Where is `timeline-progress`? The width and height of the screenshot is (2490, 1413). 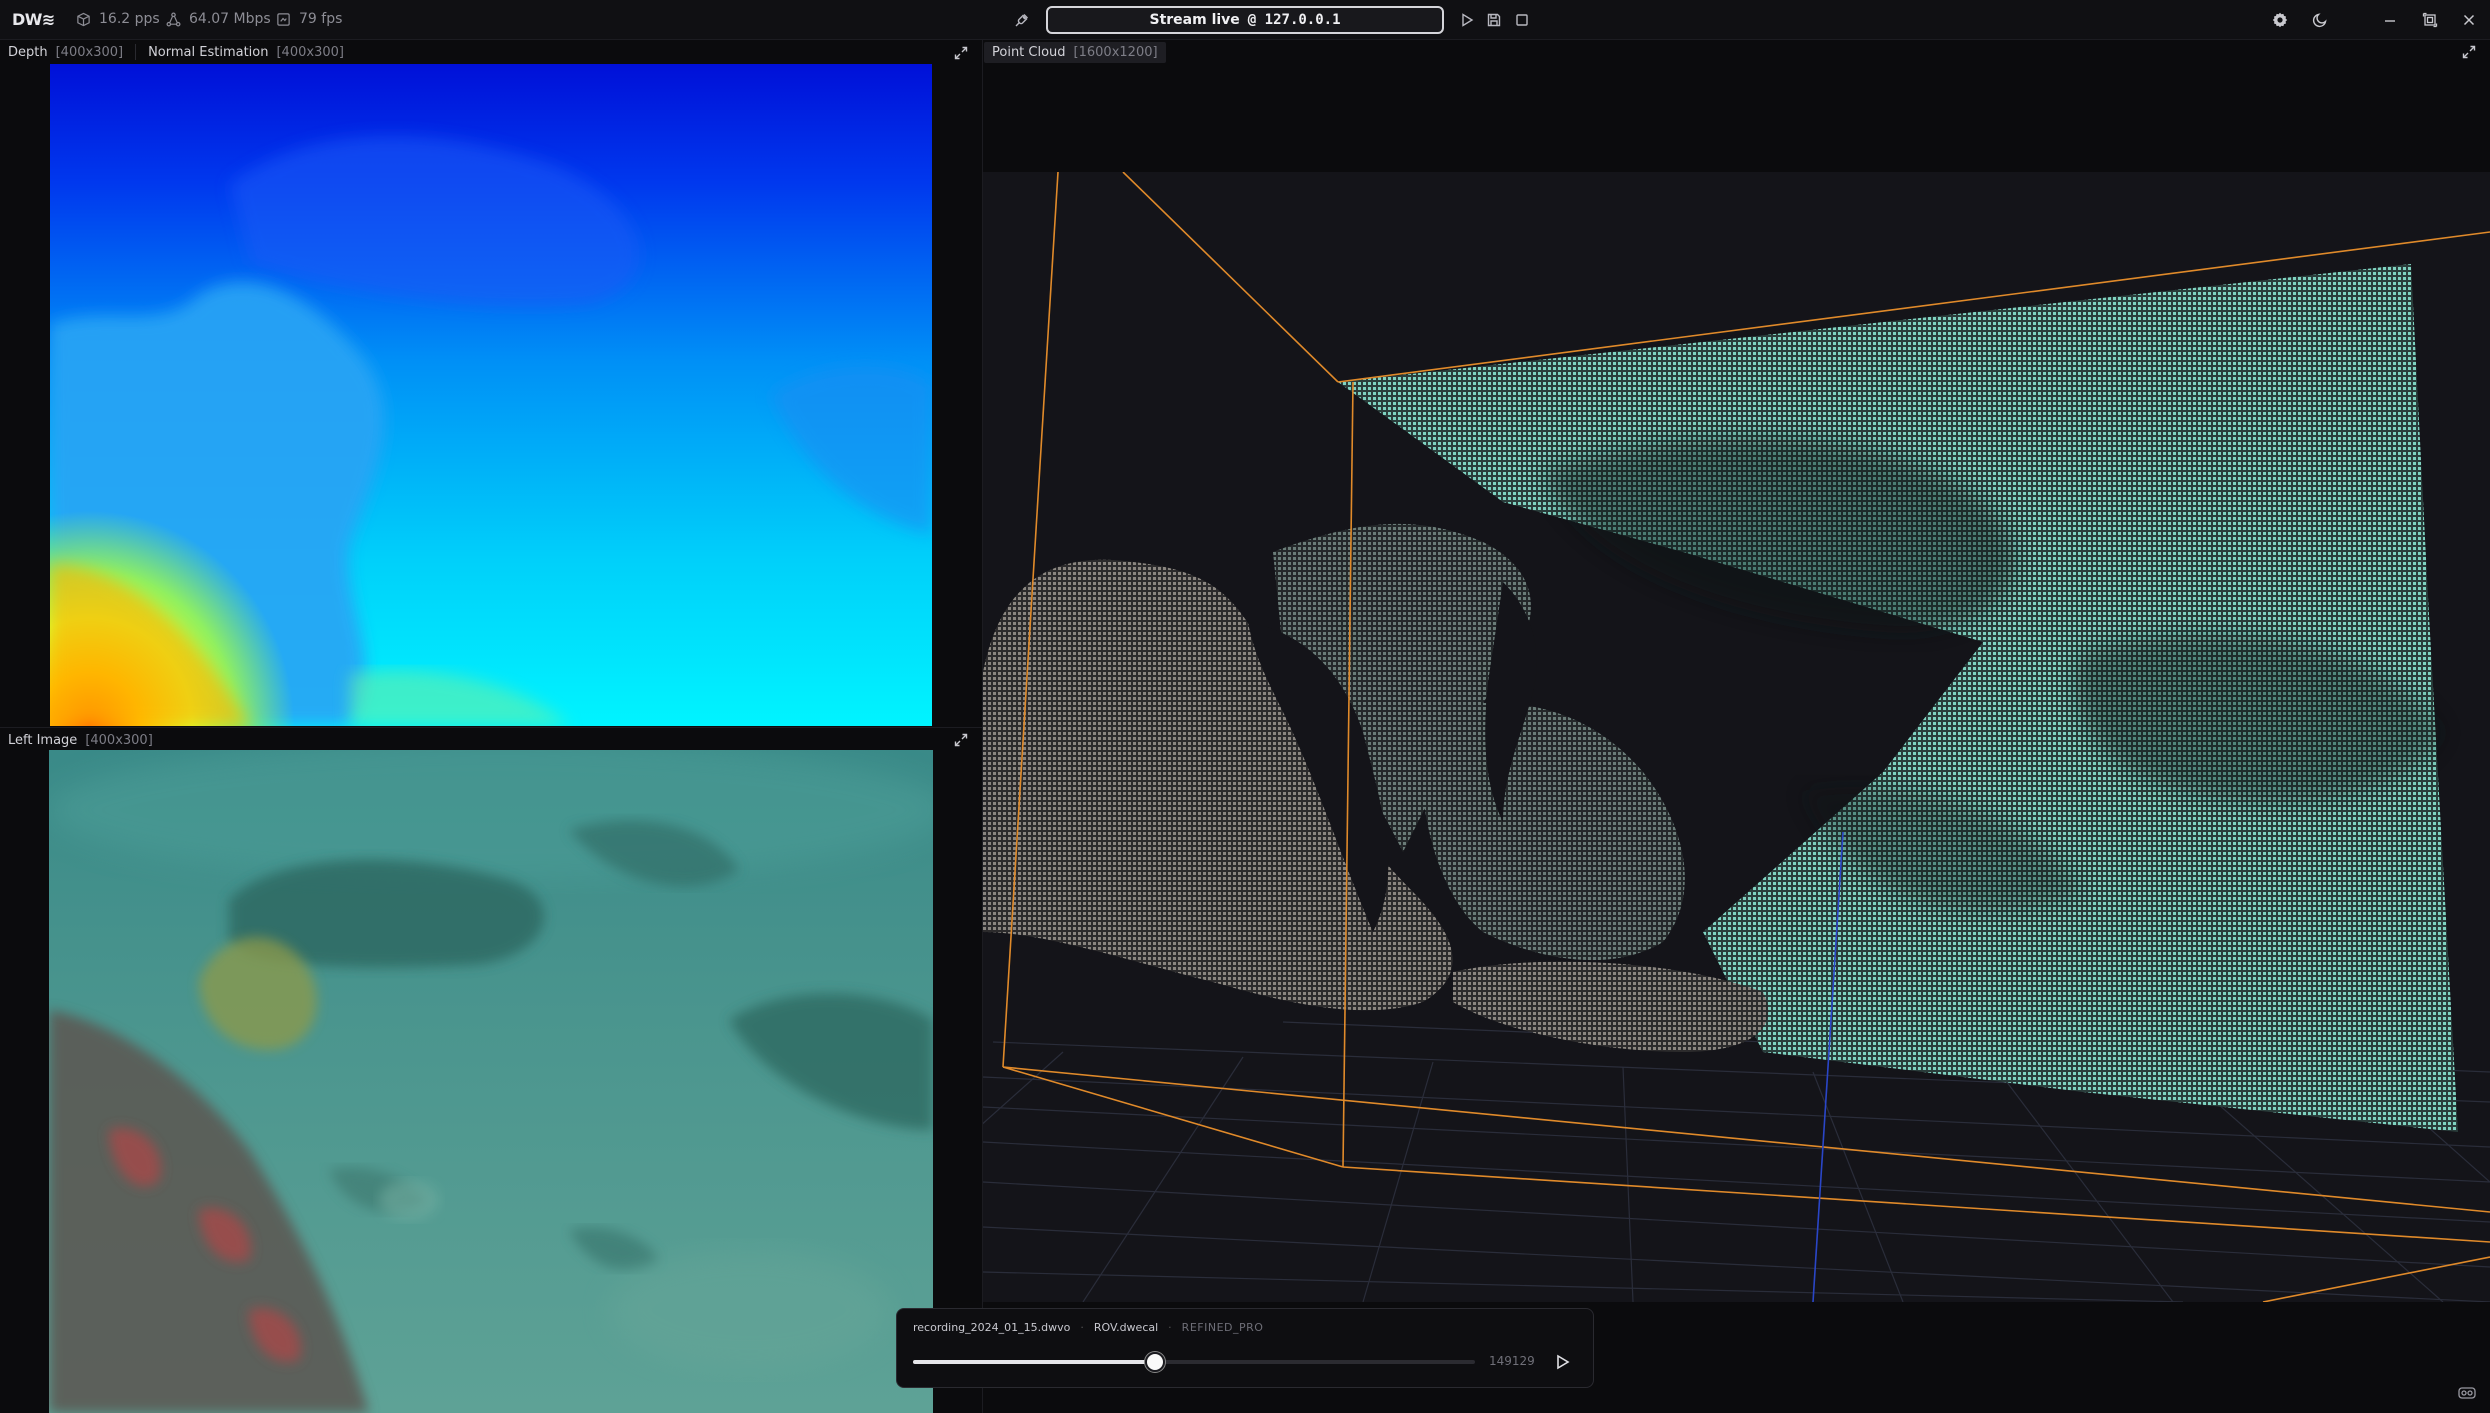
timeline-progress is located at coordinates (1034, 1362).